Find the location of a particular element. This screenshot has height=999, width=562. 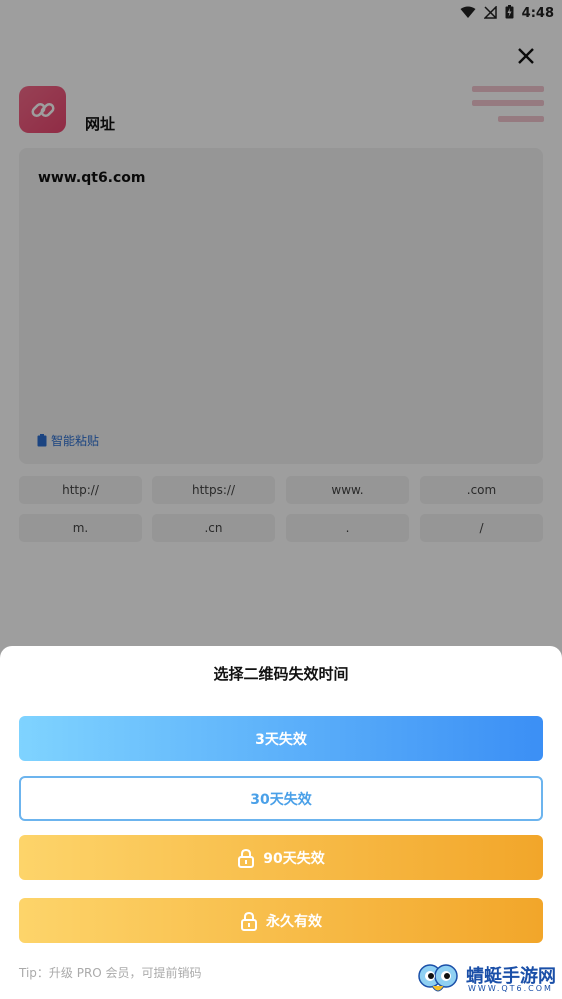

option-90-days: 90天失效 is located at coordinates (281, 857).